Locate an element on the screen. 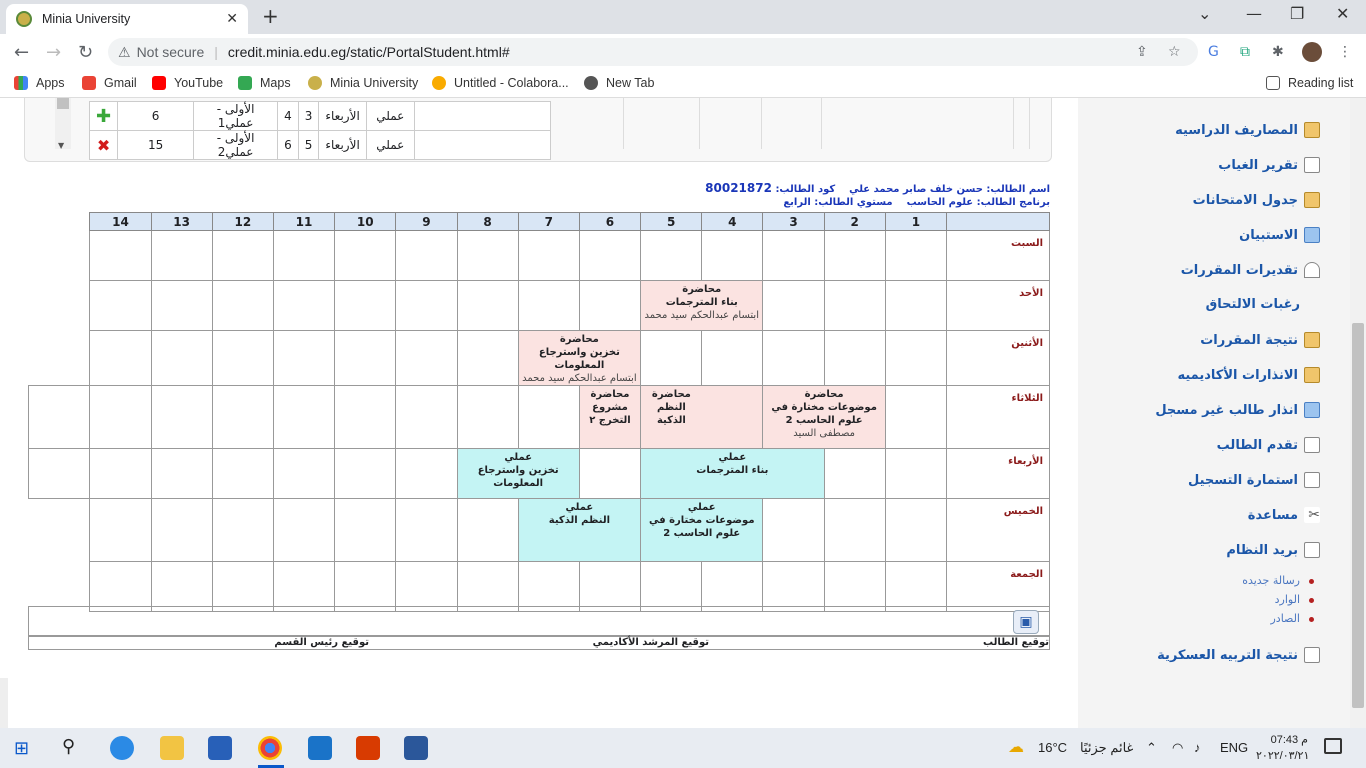 The image size is (1366, 768). plus-icon: ✚ is located at coordinates (103, 116).